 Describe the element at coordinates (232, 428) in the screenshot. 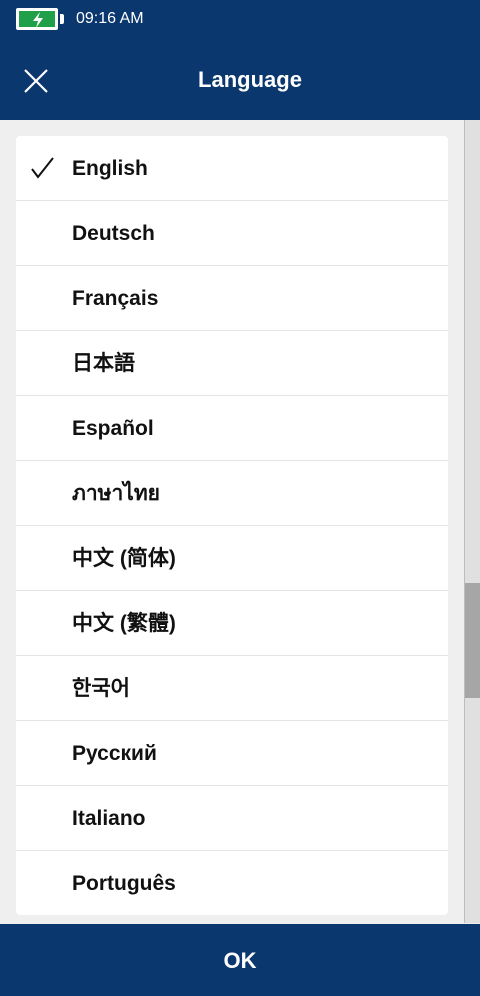

I see `language-option-espanol: Español` at that location.